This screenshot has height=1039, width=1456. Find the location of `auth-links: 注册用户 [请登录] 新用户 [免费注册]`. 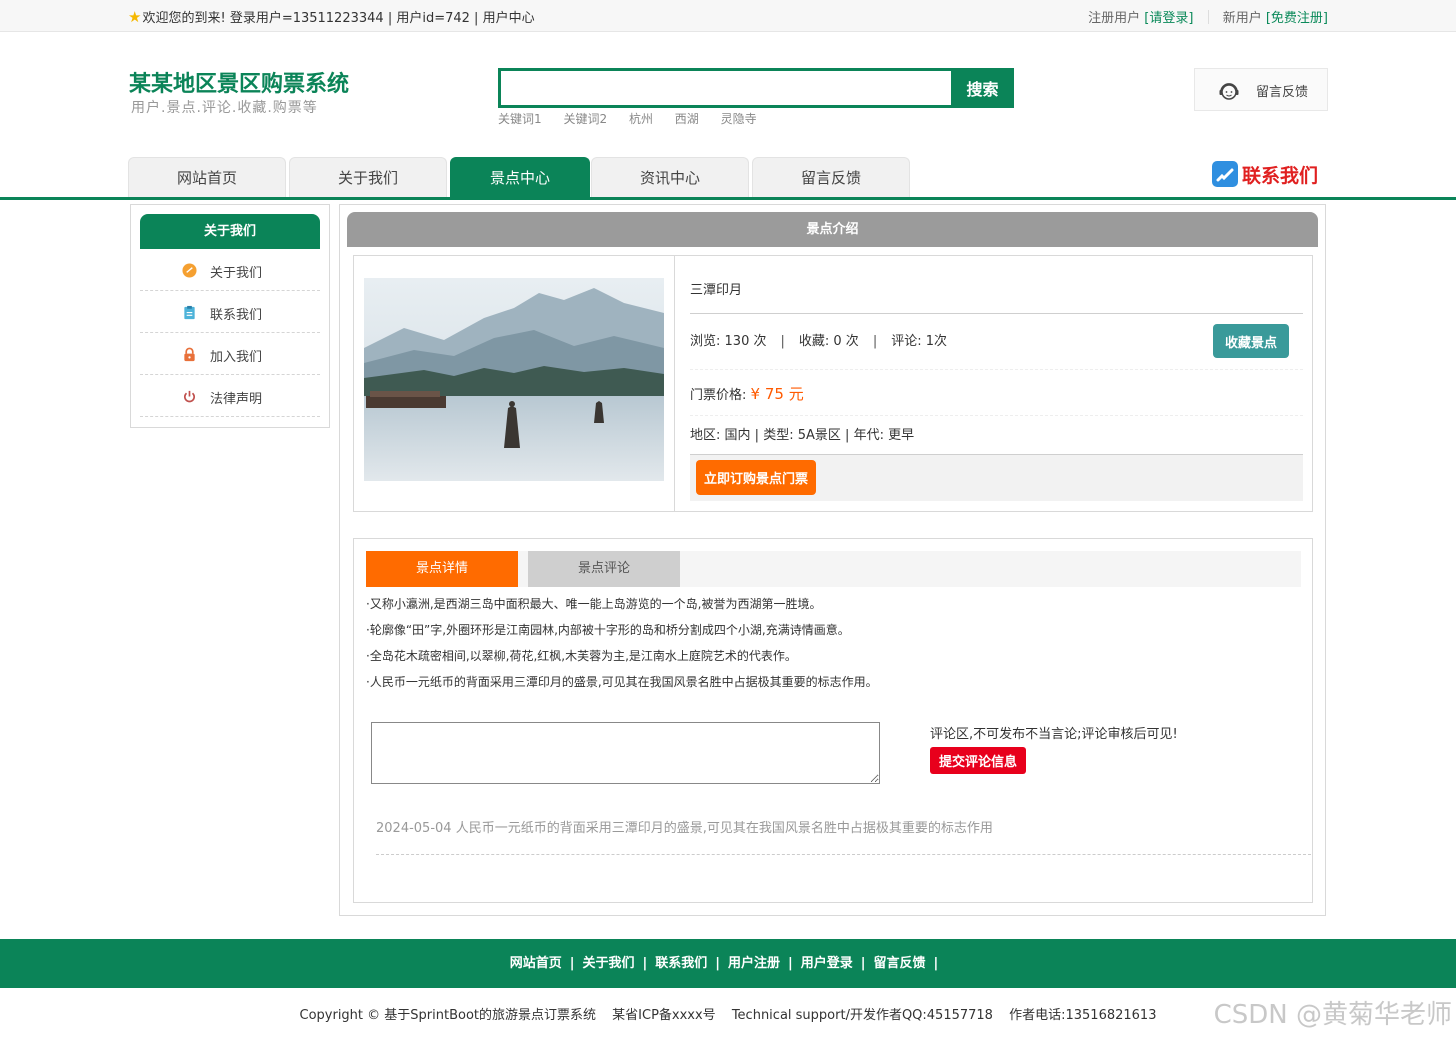

auth-links: 注册用户 [请登录] 新用户 [免费注册] is located at coordinates (1208, 16).